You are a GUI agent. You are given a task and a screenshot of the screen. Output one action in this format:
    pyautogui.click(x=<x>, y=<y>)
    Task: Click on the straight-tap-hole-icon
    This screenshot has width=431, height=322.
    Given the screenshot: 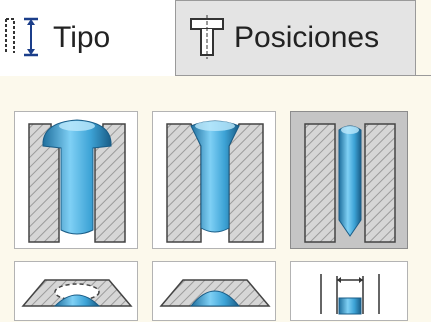 What is the action you would take?
    pyautogui.click(x=77, y=293)
    